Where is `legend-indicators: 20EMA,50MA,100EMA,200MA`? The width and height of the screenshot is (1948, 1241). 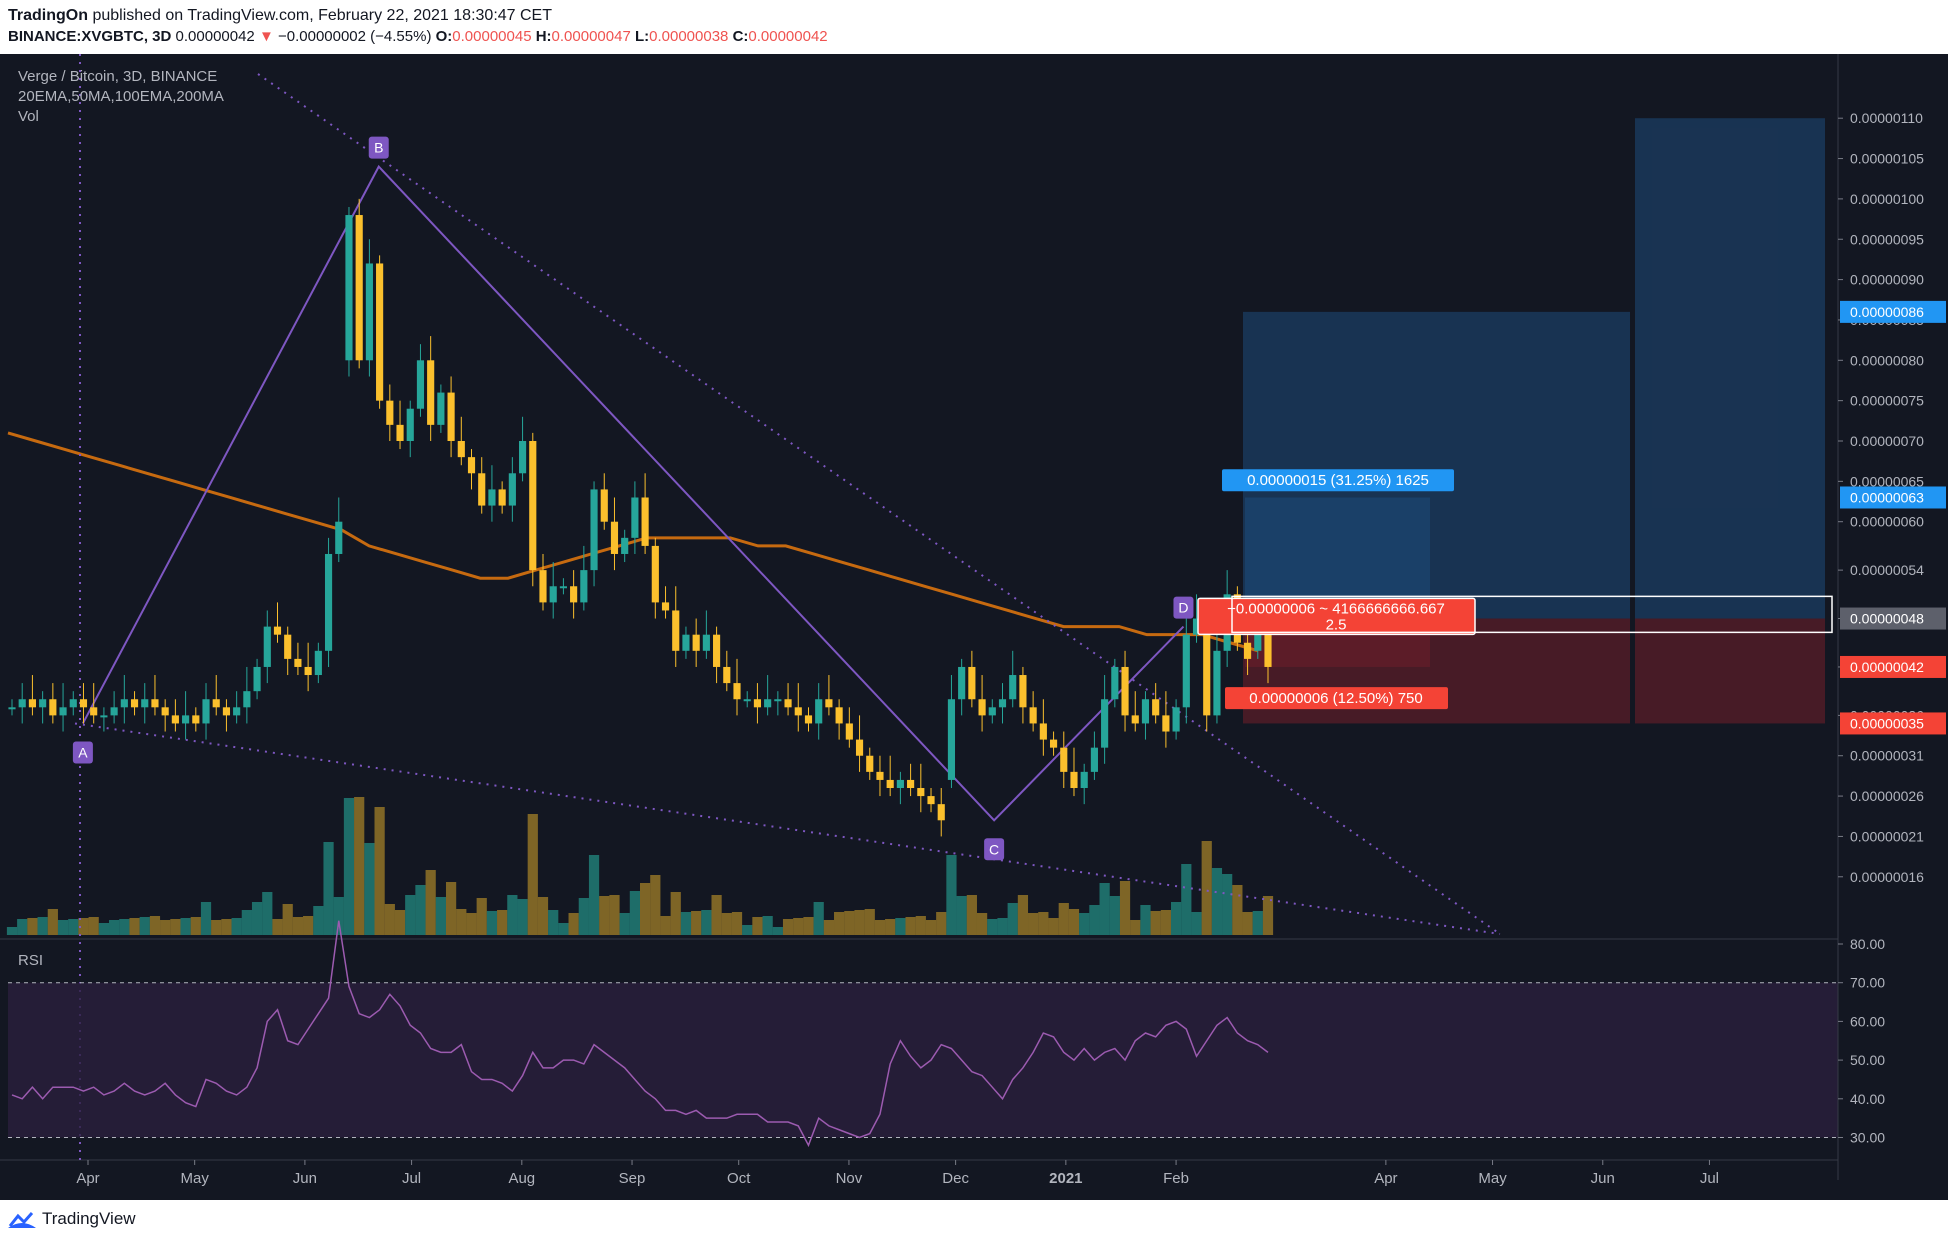
legend-indicators: 20EMA,50MA,100EMA,200MA is located at coordinates (121, 96).